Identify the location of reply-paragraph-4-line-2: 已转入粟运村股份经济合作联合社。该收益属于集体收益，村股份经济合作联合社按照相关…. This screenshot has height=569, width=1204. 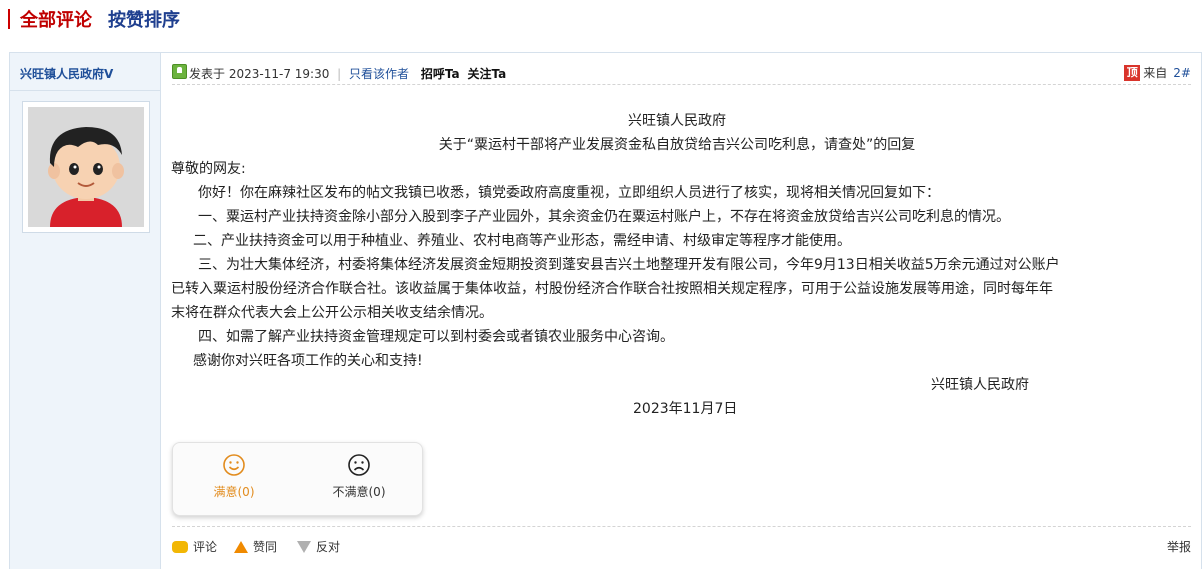
(612, 289).